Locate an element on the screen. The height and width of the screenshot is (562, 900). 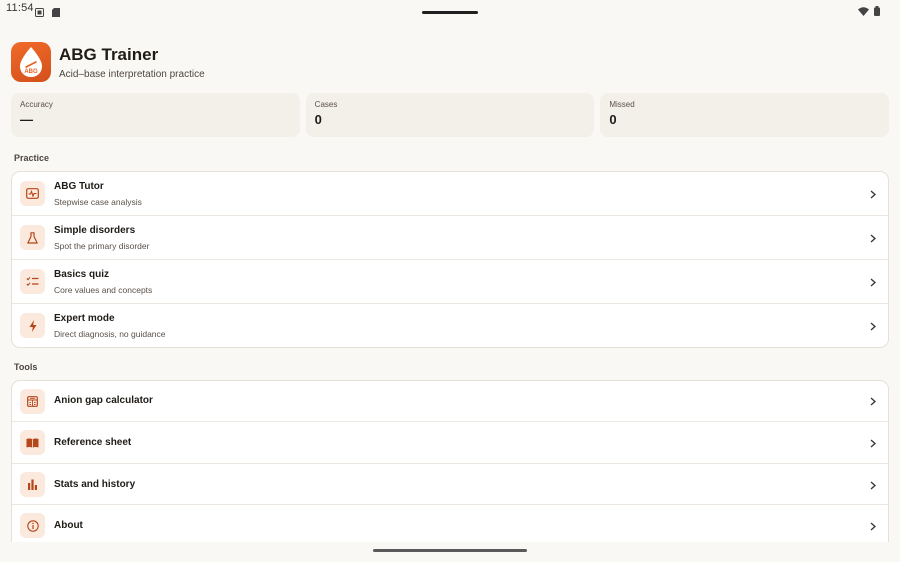
tools-item-anion-gap-calculator: Anion gap calculator is located at coordinates (450, 401).